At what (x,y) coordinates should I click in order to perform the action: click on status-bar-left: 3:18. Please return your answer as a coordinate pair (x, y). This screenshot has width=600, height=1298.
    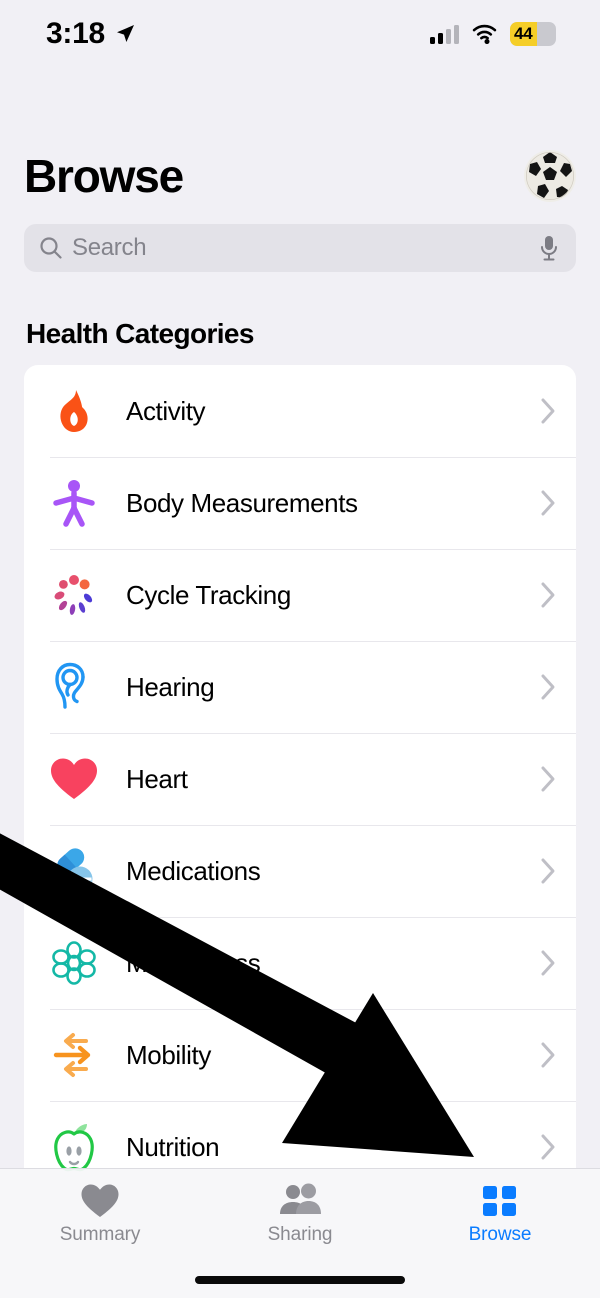
    Looking at the image, I should click on (91, 34).